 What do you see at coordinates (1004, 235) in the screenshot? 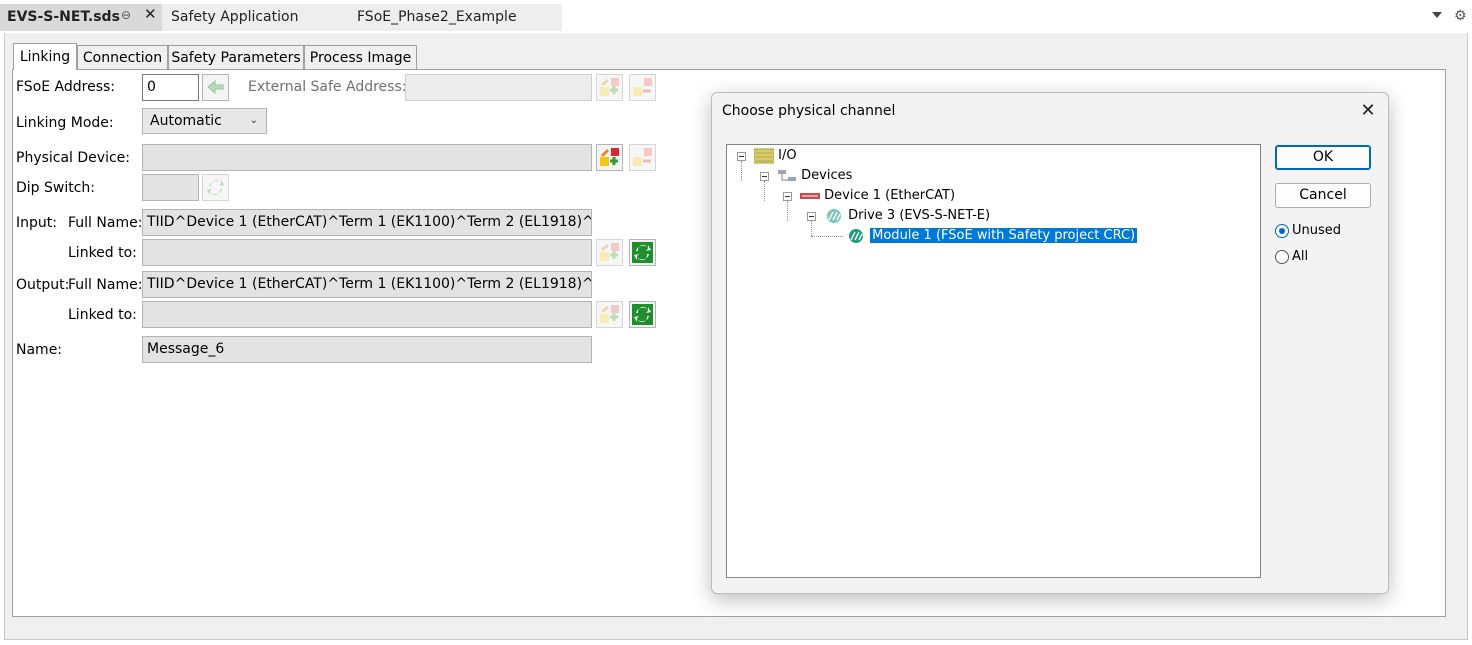
I see `tree-node-label: Module 1 (FSoE with Safety project CRC)` at bounding box center [1004, 235].